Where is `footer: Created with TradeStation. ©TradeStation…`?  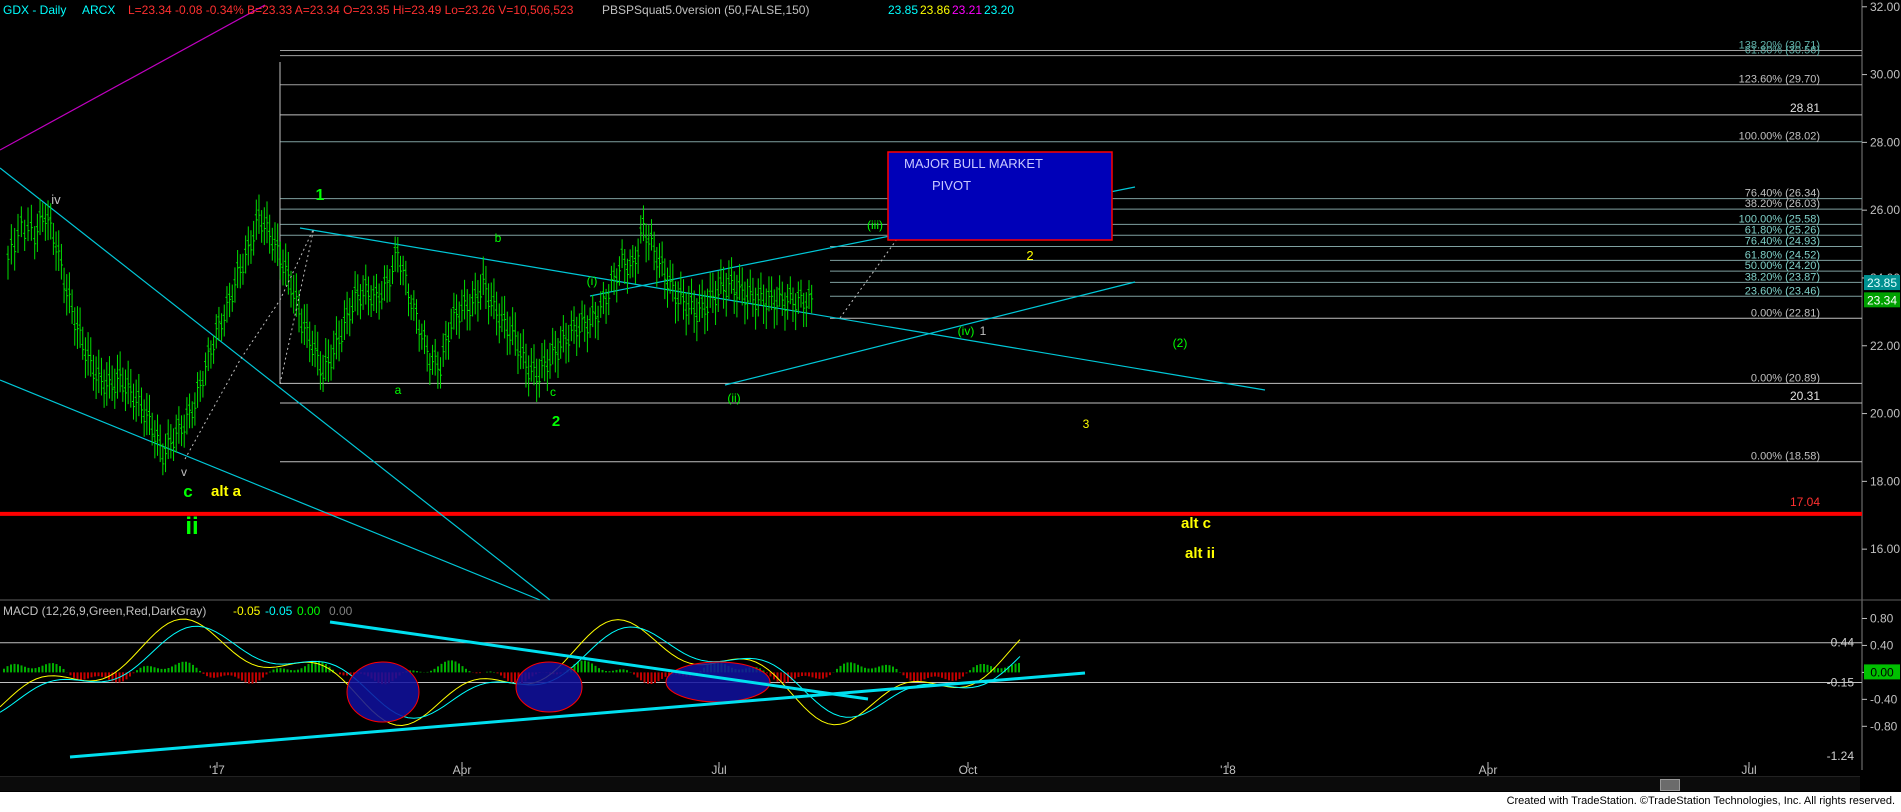 footer: Created with TradeStation. ©TradeStation… is located at coordinates (950, 802).